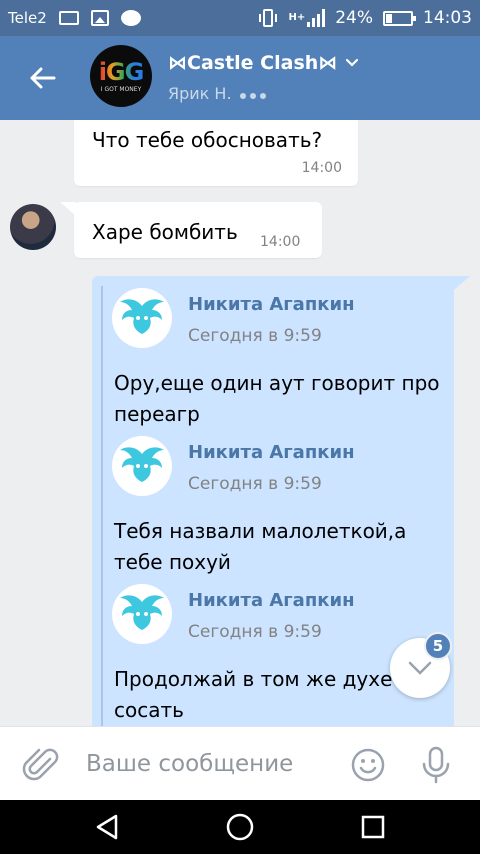  I want to click on message-input: Ваше сообщение, so click(189, 764).